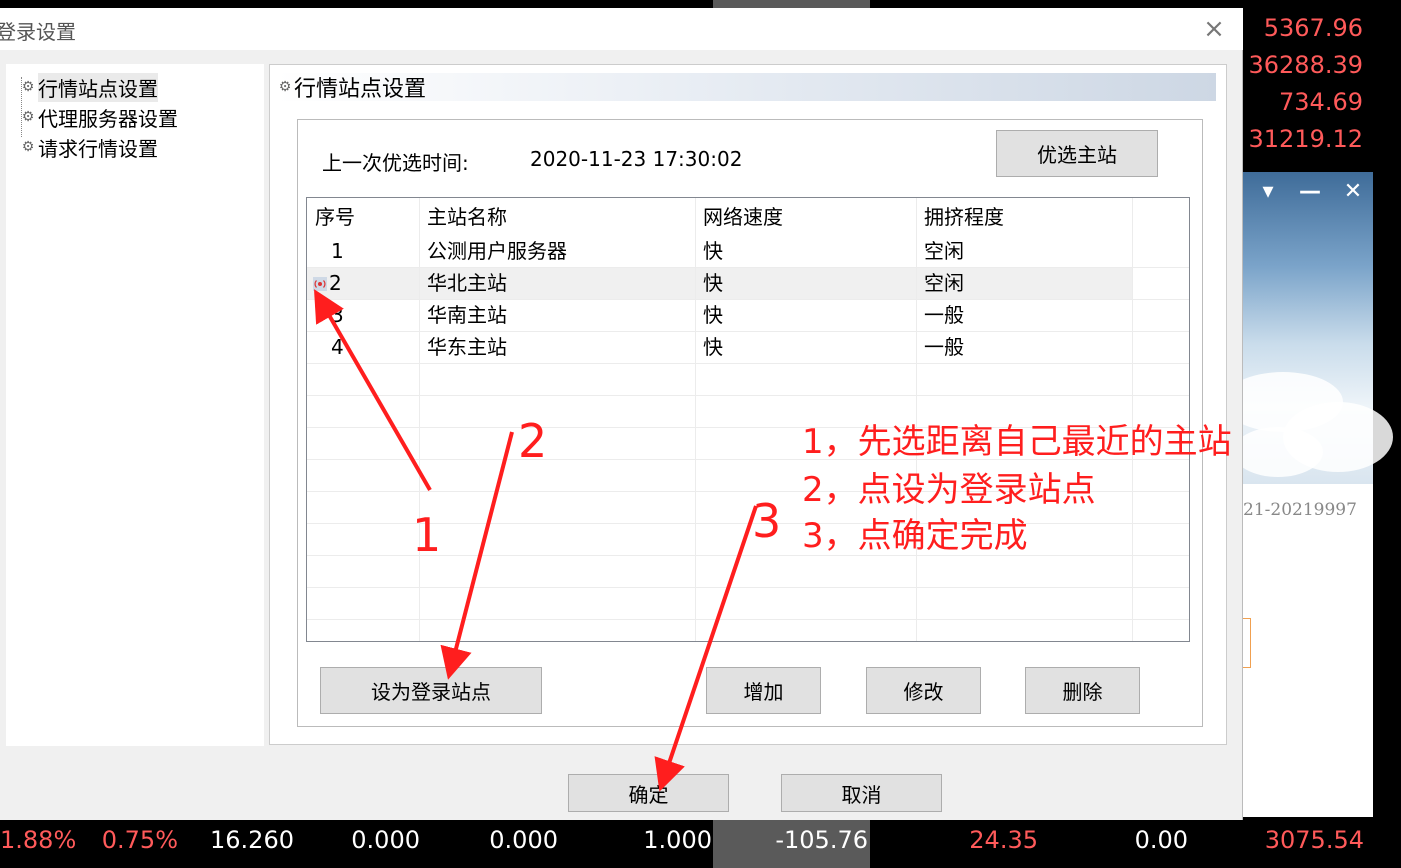 The image size is (1401, 868). Describe the element at coordinates (648, 793) in the screenshot. I see `ok-button: 确定` at that location.